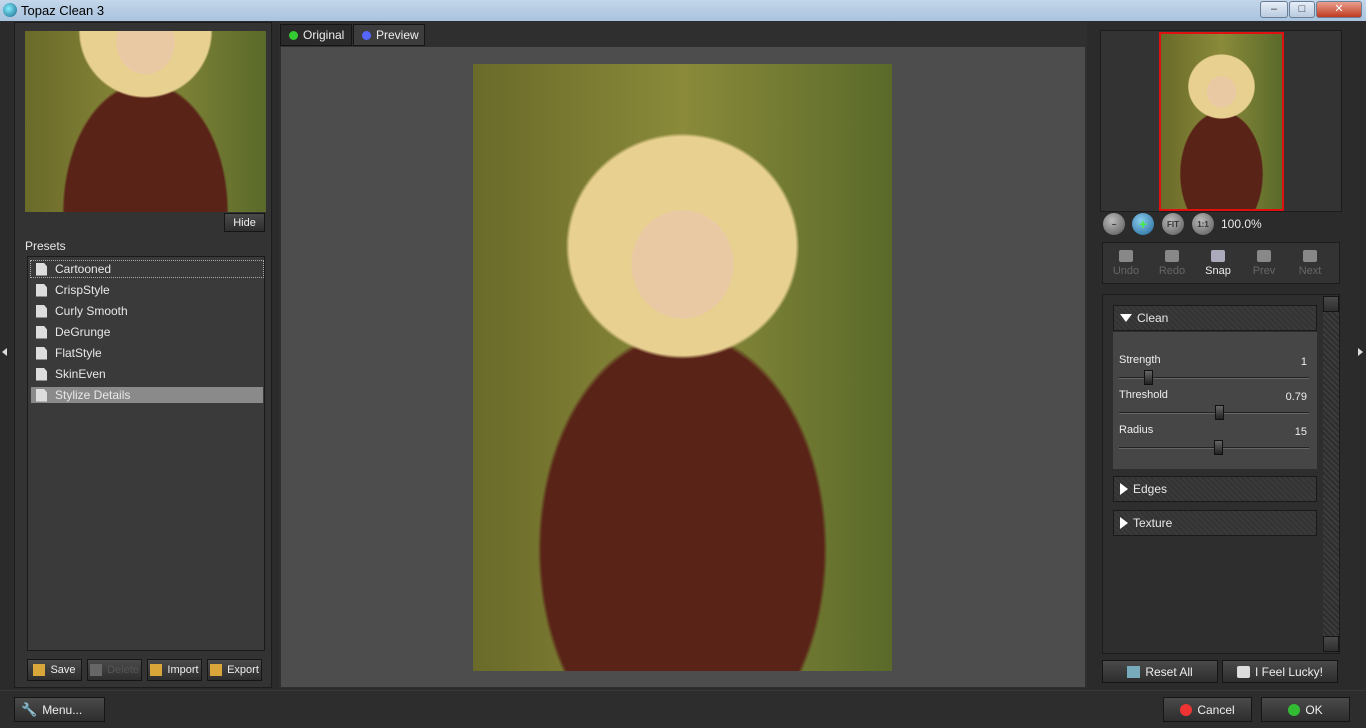 This screenshot has width=1366, height=728. I want to click on threshold-value: 0.79, so click(1296, 397).